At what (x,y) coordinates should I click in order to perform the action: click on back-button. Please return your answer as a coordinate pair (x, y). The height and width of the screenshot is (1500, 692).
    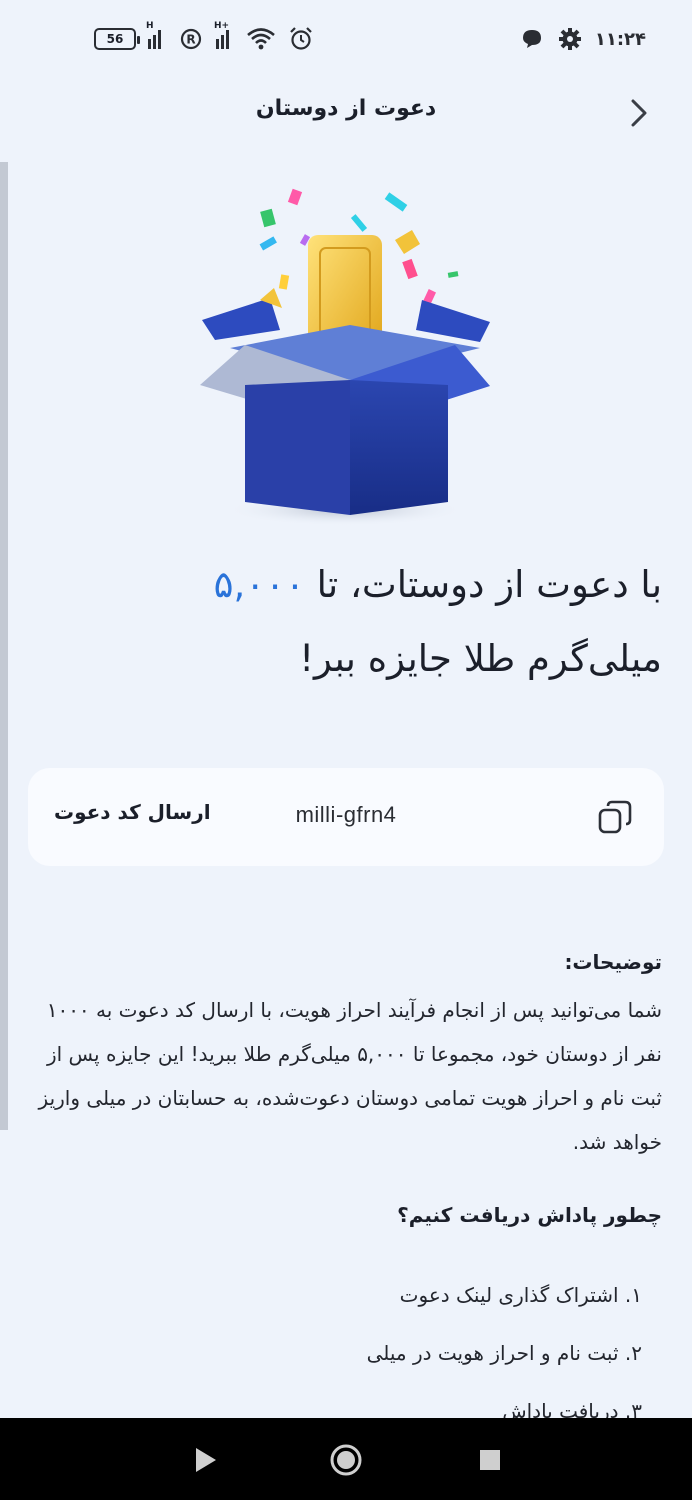
    Looking at the image, I should click on (639, 113).